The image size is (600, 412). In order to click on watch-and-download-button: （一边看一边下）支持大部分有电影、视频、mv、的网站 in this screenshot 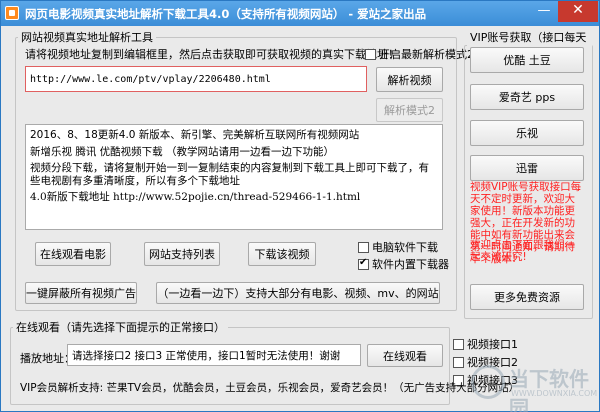, I will do `click(298, 293)`.